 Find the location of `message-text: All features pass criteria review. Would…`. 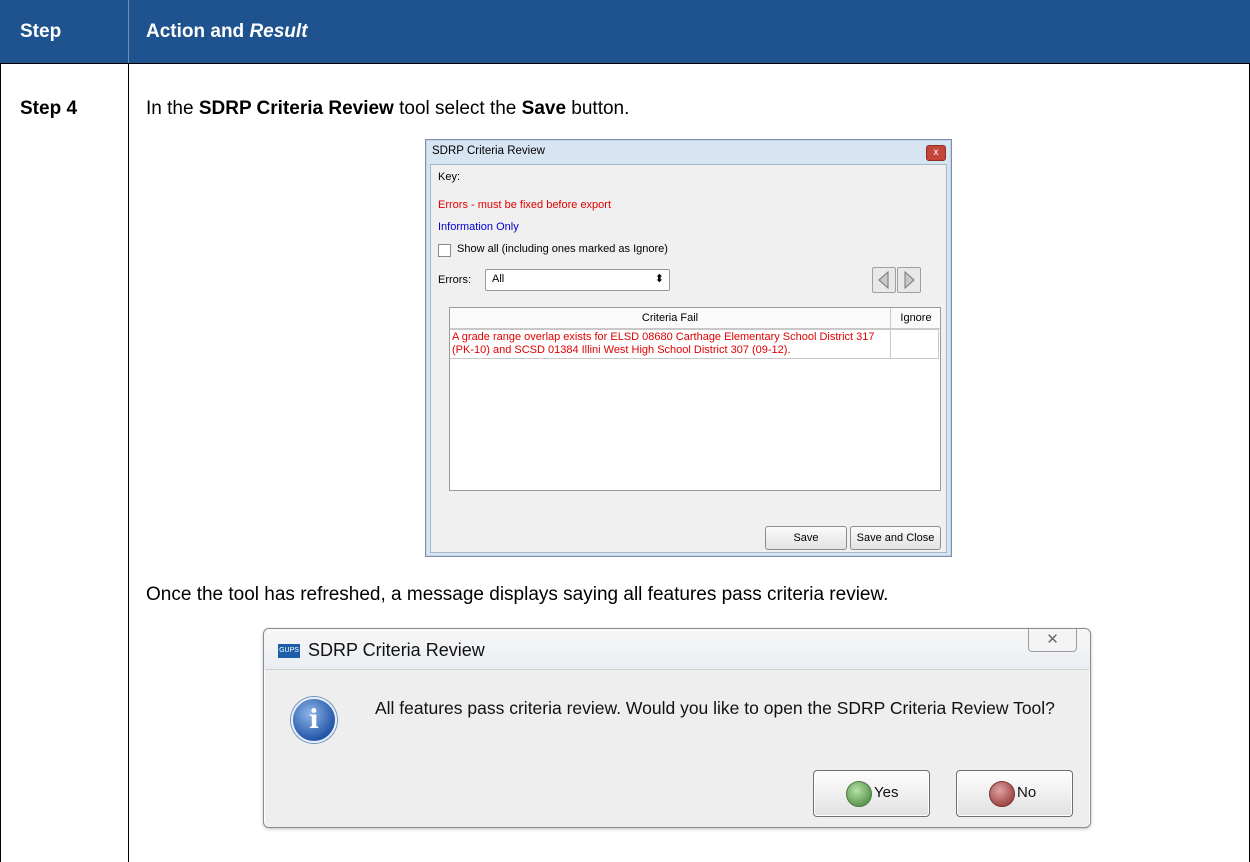

message-text: All features pass criteria review. Would… is located at coordinates (715, 708).